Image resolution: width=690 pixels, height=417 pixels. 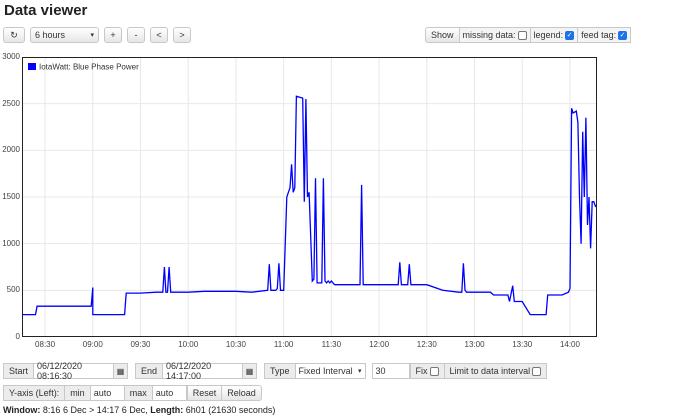 What do you see at coordinates (50, 35) in the screenshot?
I see `timespan-value: 6 hours` at bounding box center [50, 35].